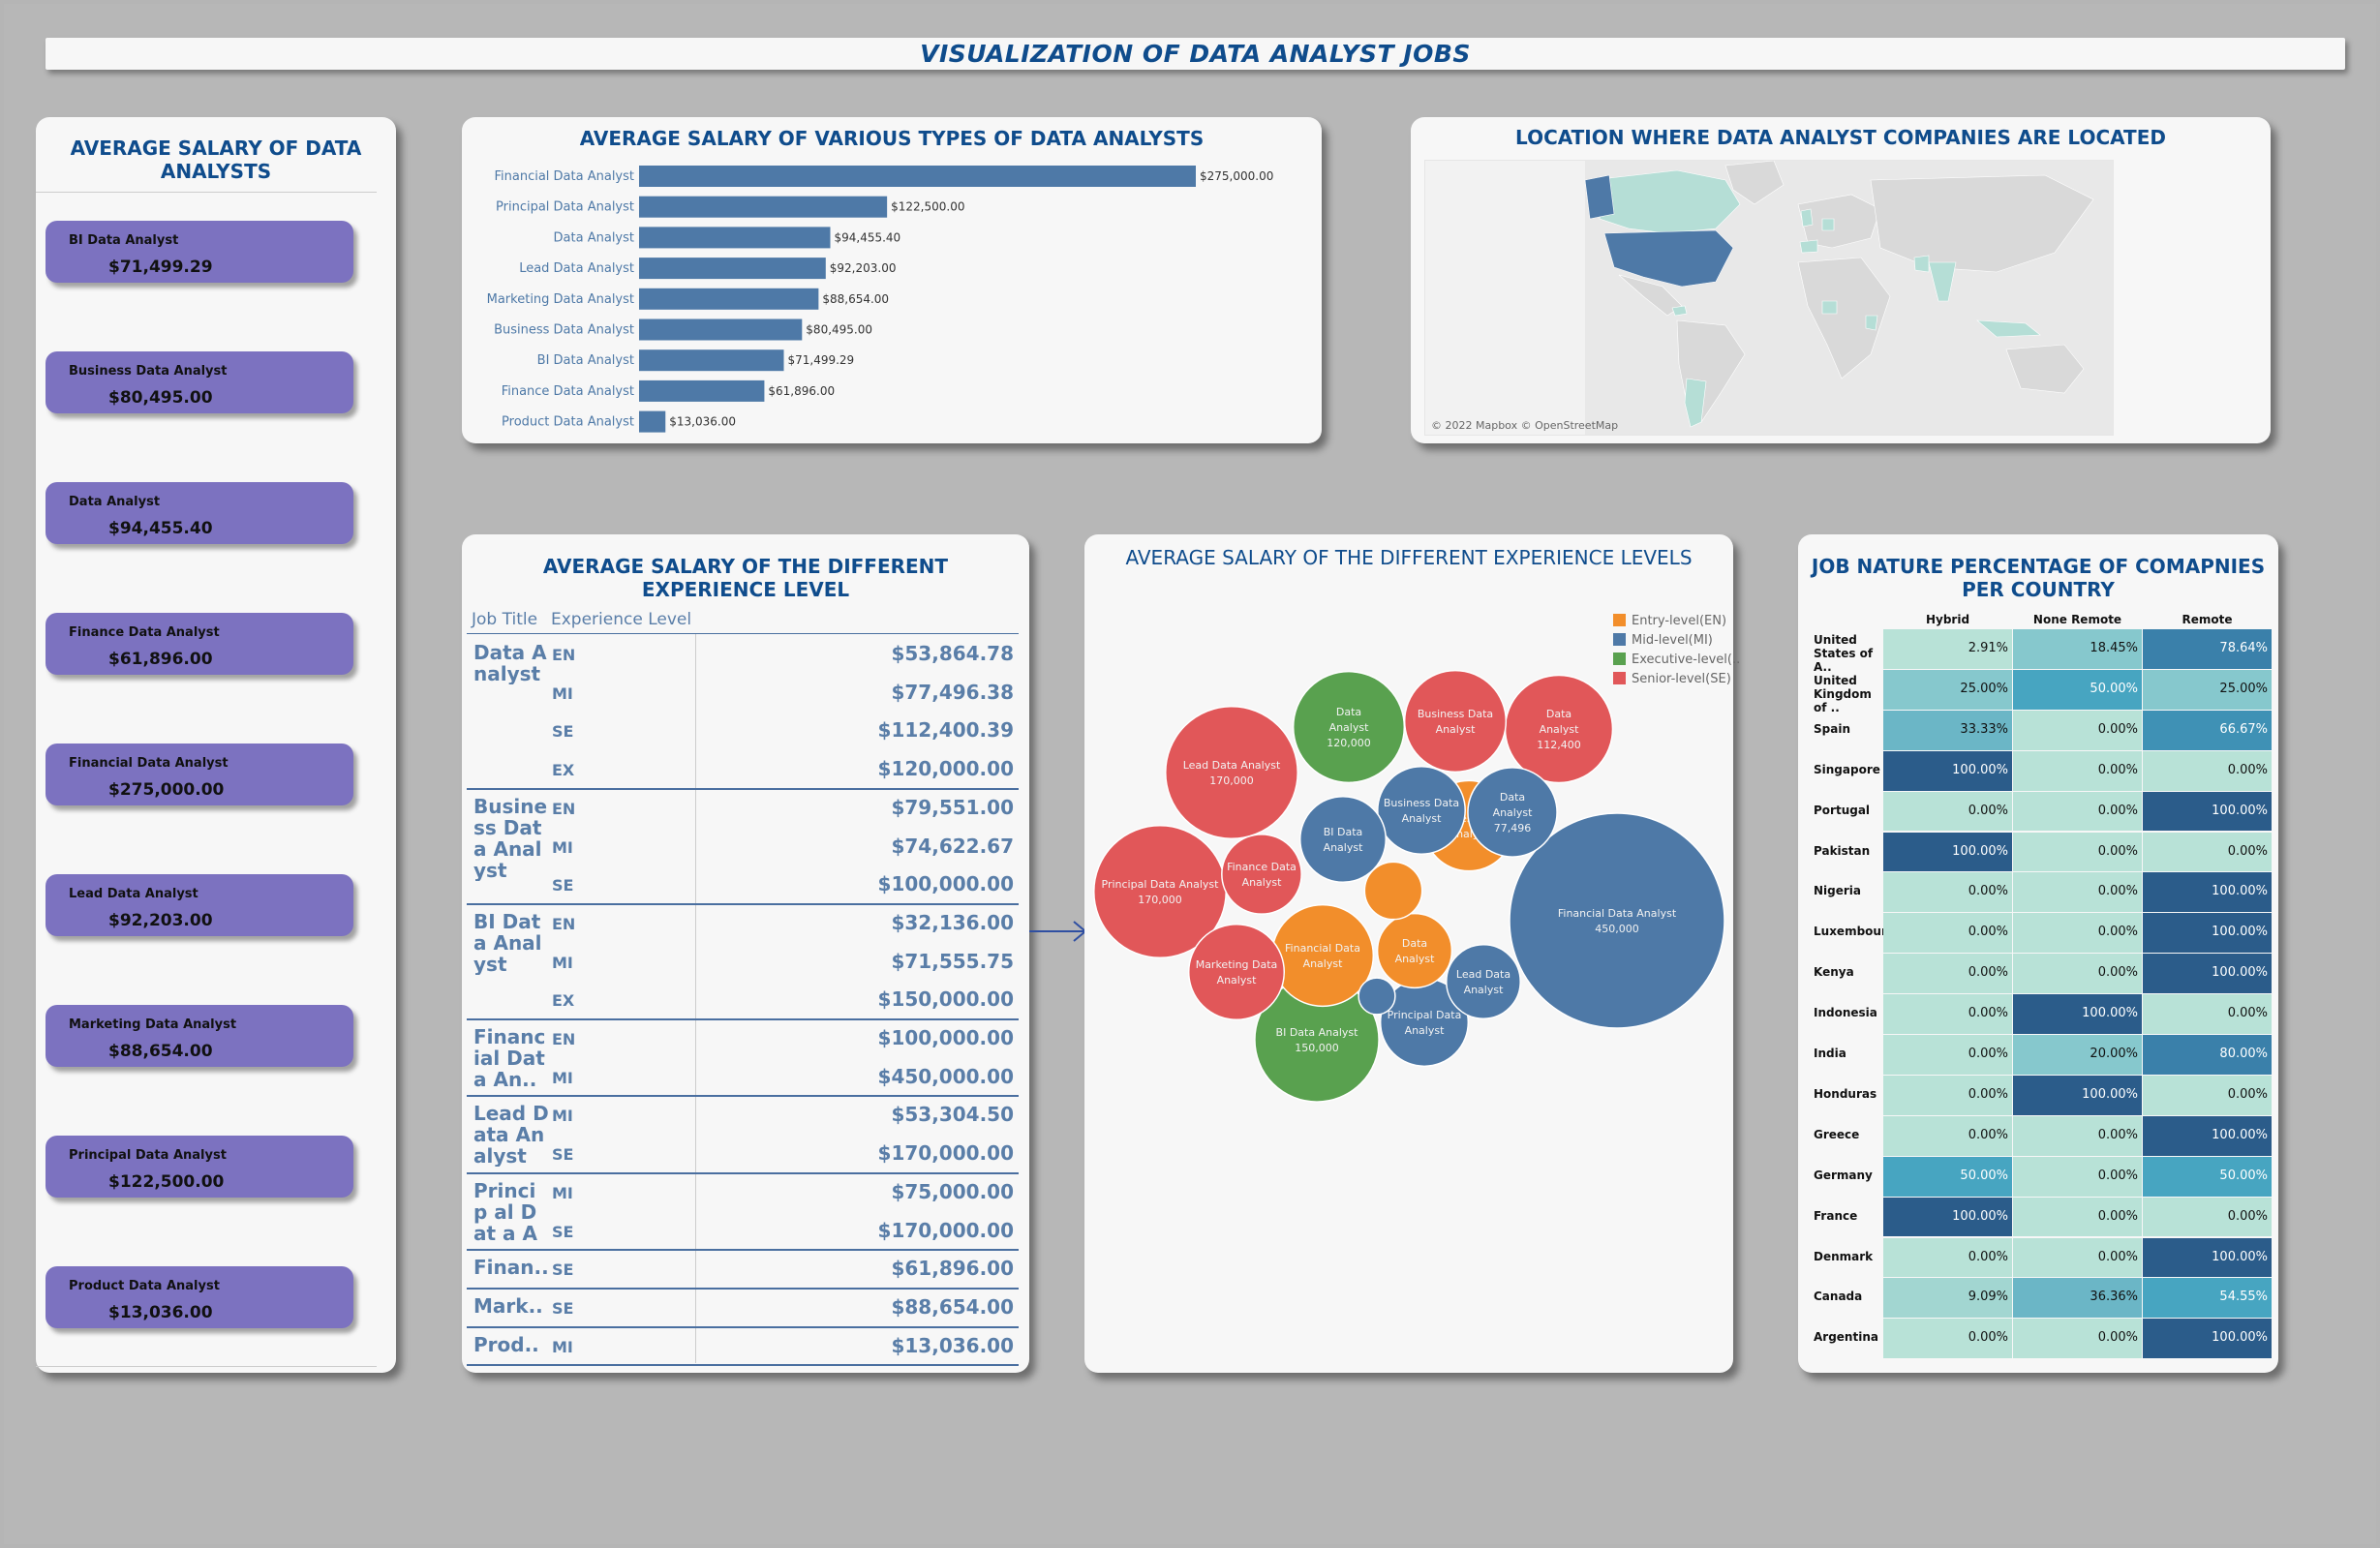 The height and width of the screenshot is (1548, 2380). I want to click on table-job-title: Mark.., so click(511, 1306).